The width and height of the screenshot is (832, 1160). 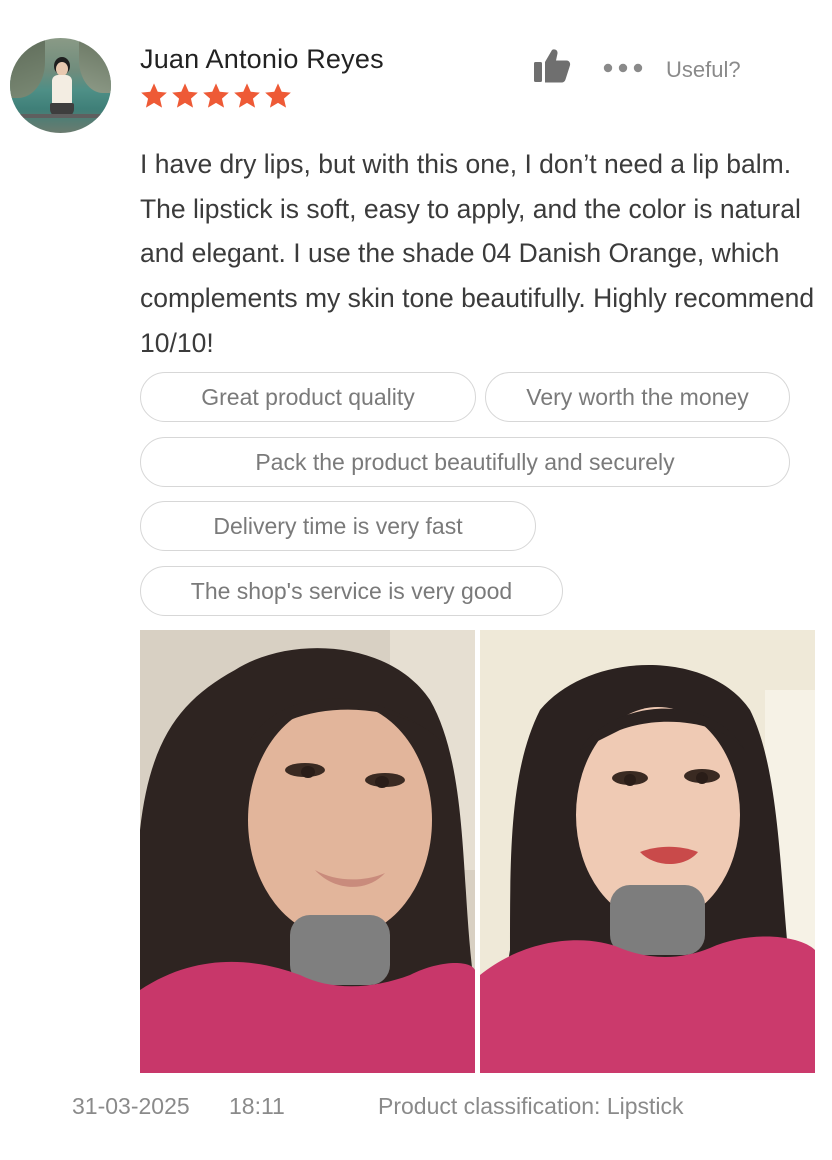 I want to click on avatar-rail, so click(x=60, y=116).